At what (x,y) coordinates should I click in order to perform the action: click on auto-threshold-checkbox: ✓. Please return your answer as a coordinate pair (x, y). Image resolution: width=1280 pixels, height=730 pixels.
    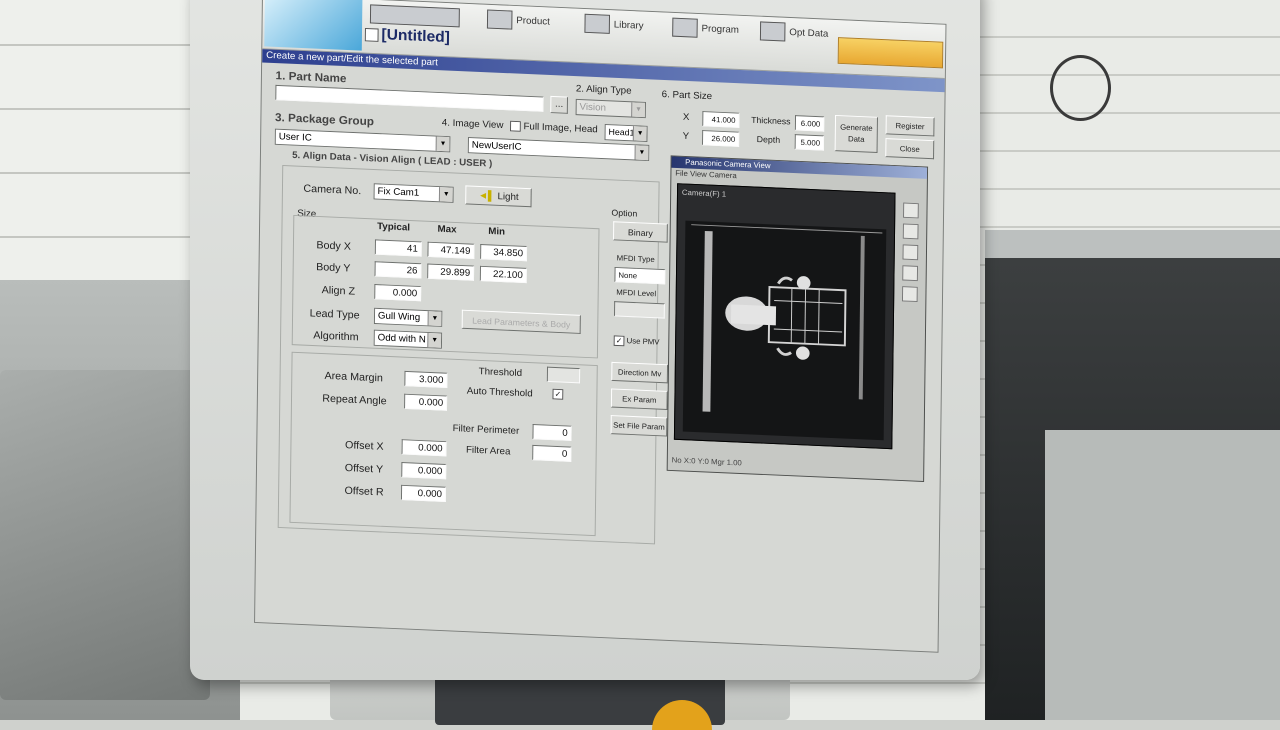
    Looking at the image, I should click on (558, 394).